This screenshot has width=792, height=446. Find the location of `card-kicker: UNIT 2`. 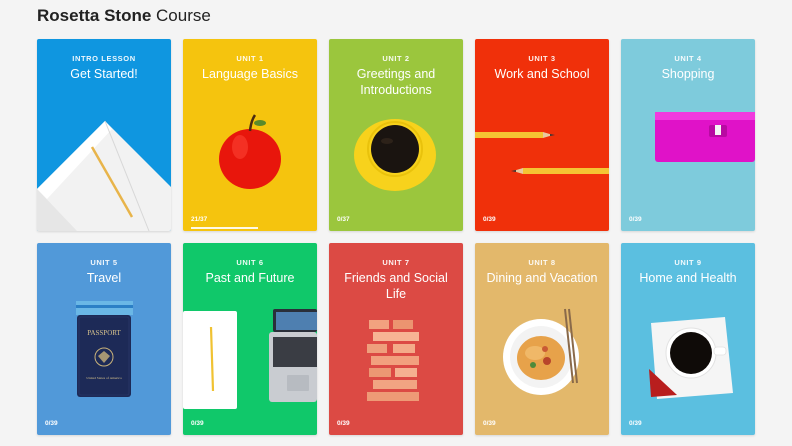

card-kicker: UNIT 2 is located at coordinates (396, 58).